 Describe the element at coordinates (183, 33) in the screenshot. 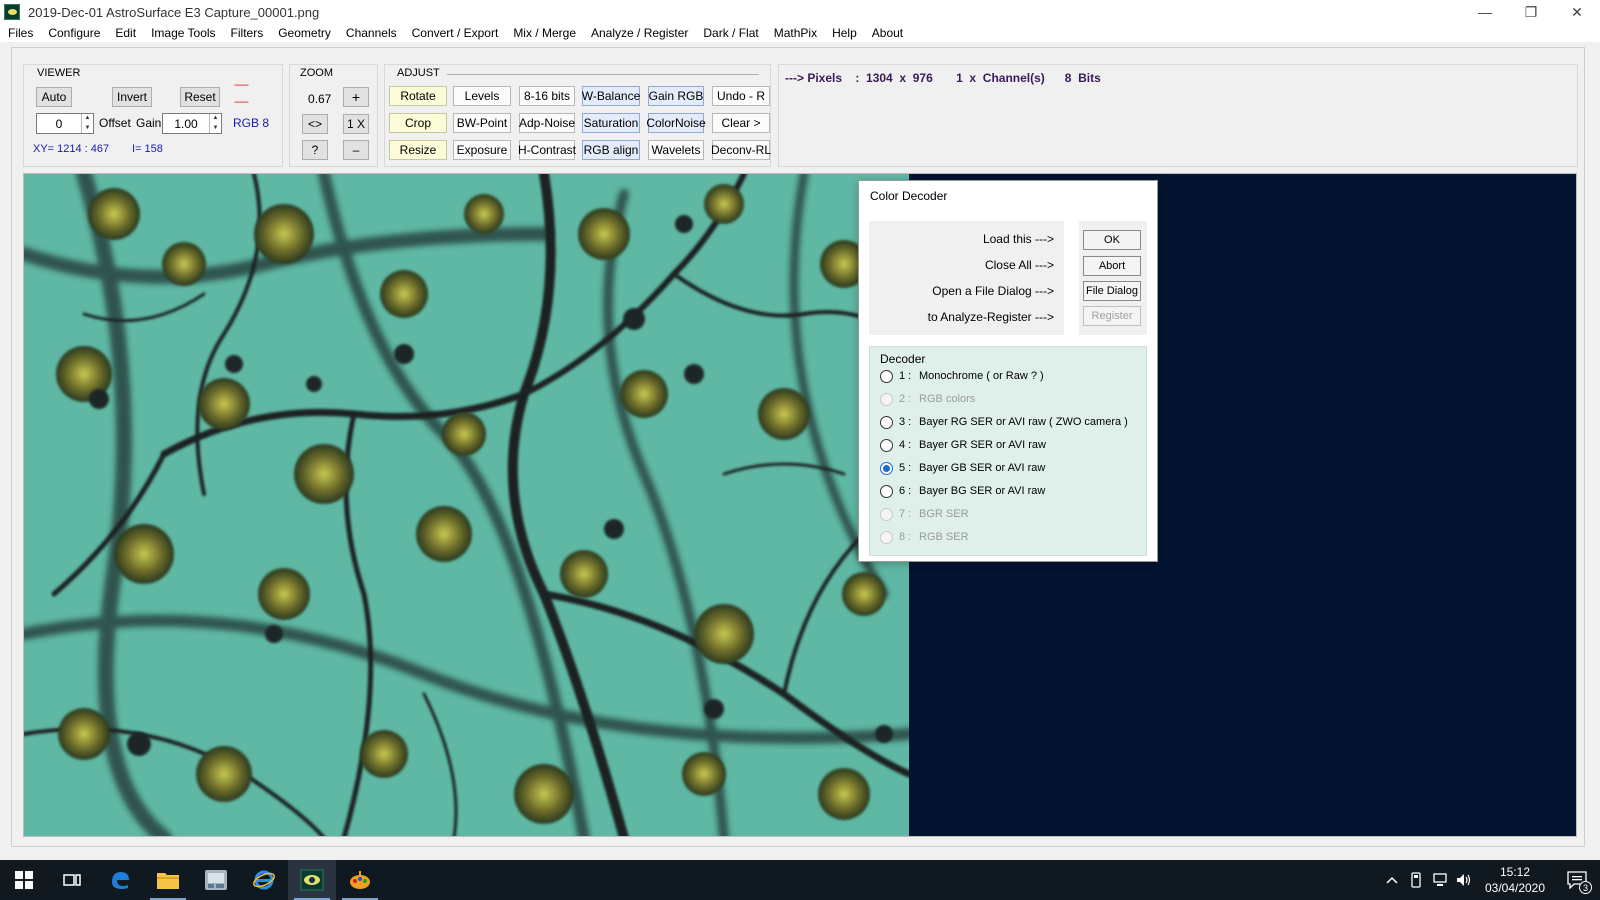

I see `menu-image-tools: Image Tools` at that location.